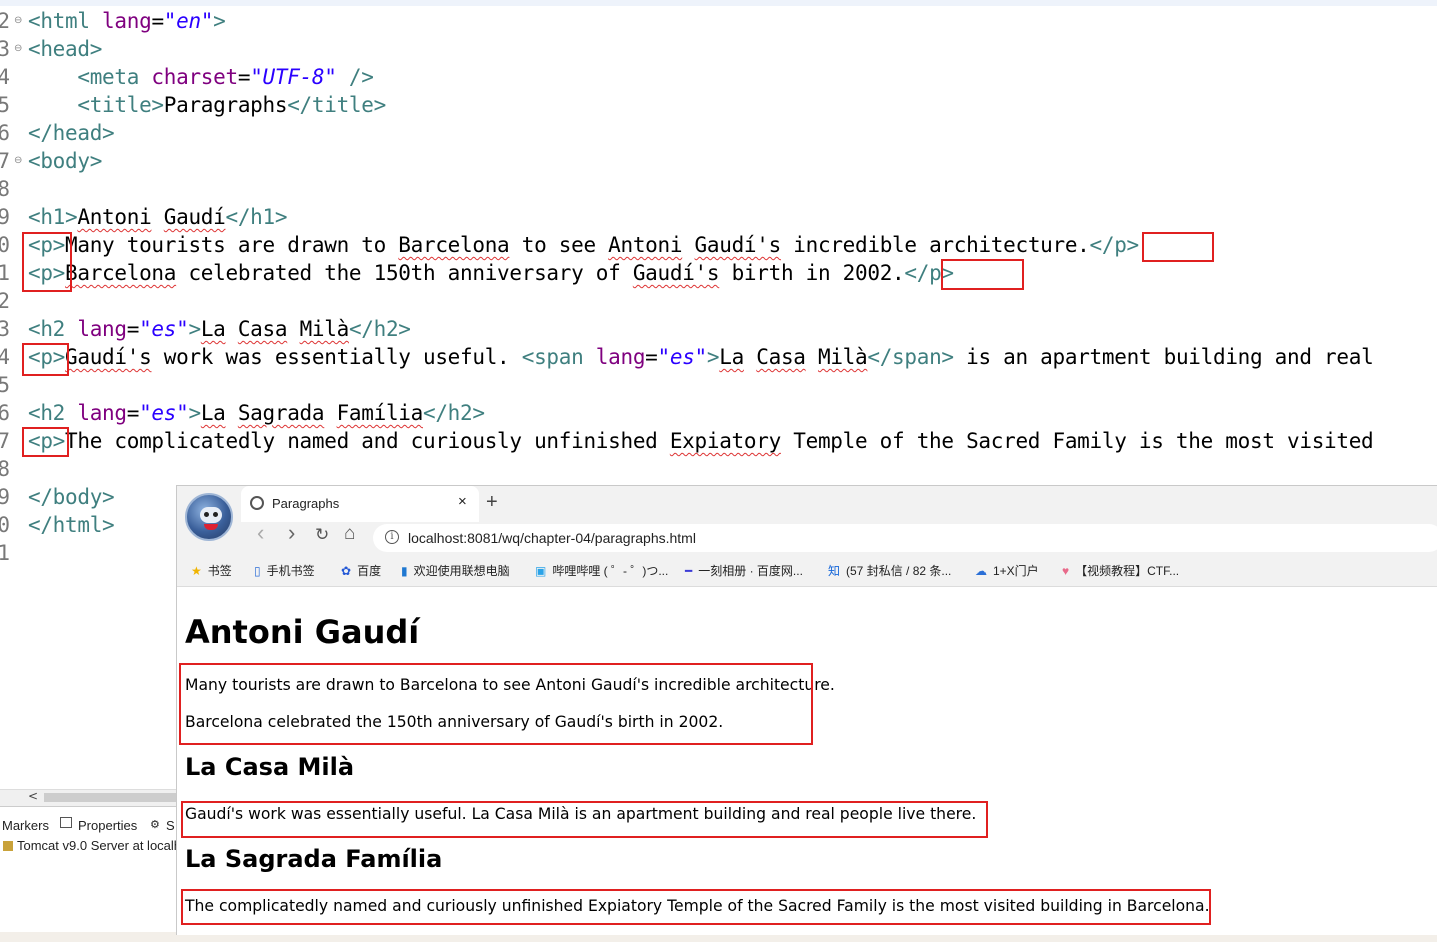 The image size is (1437, 943). I want to click on browser-tab: Paragraphs ×, so click(360, 504).